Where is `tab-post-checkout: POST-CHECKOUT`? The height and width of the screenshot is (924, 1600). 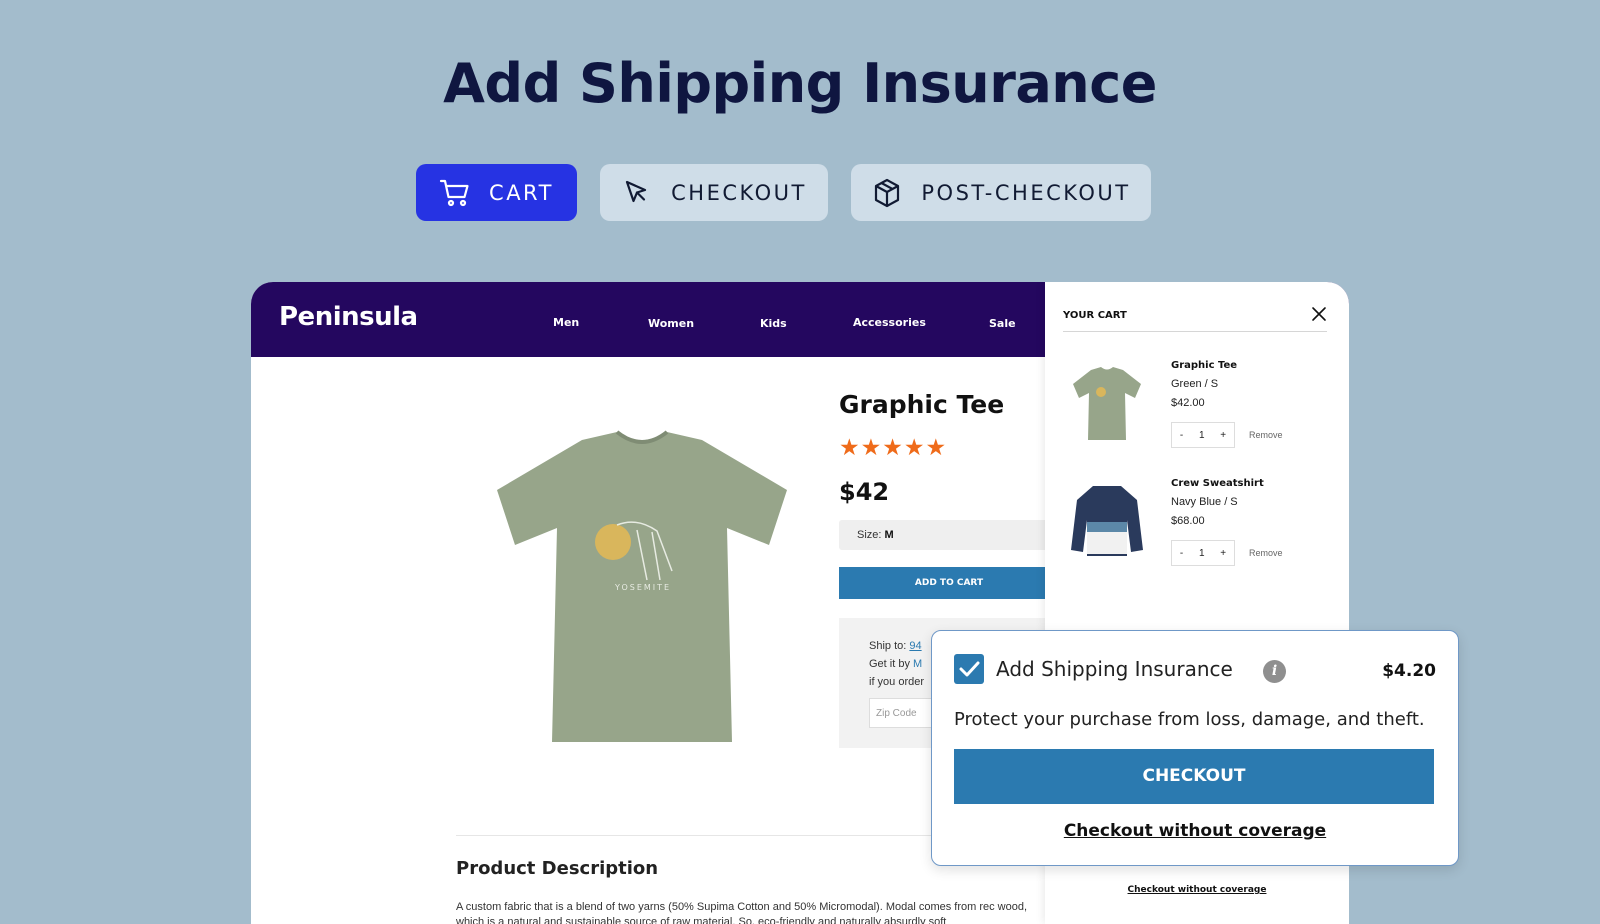
tab-post-checkout: POST-CHECKOUT is located at coordinates (1001, 192).